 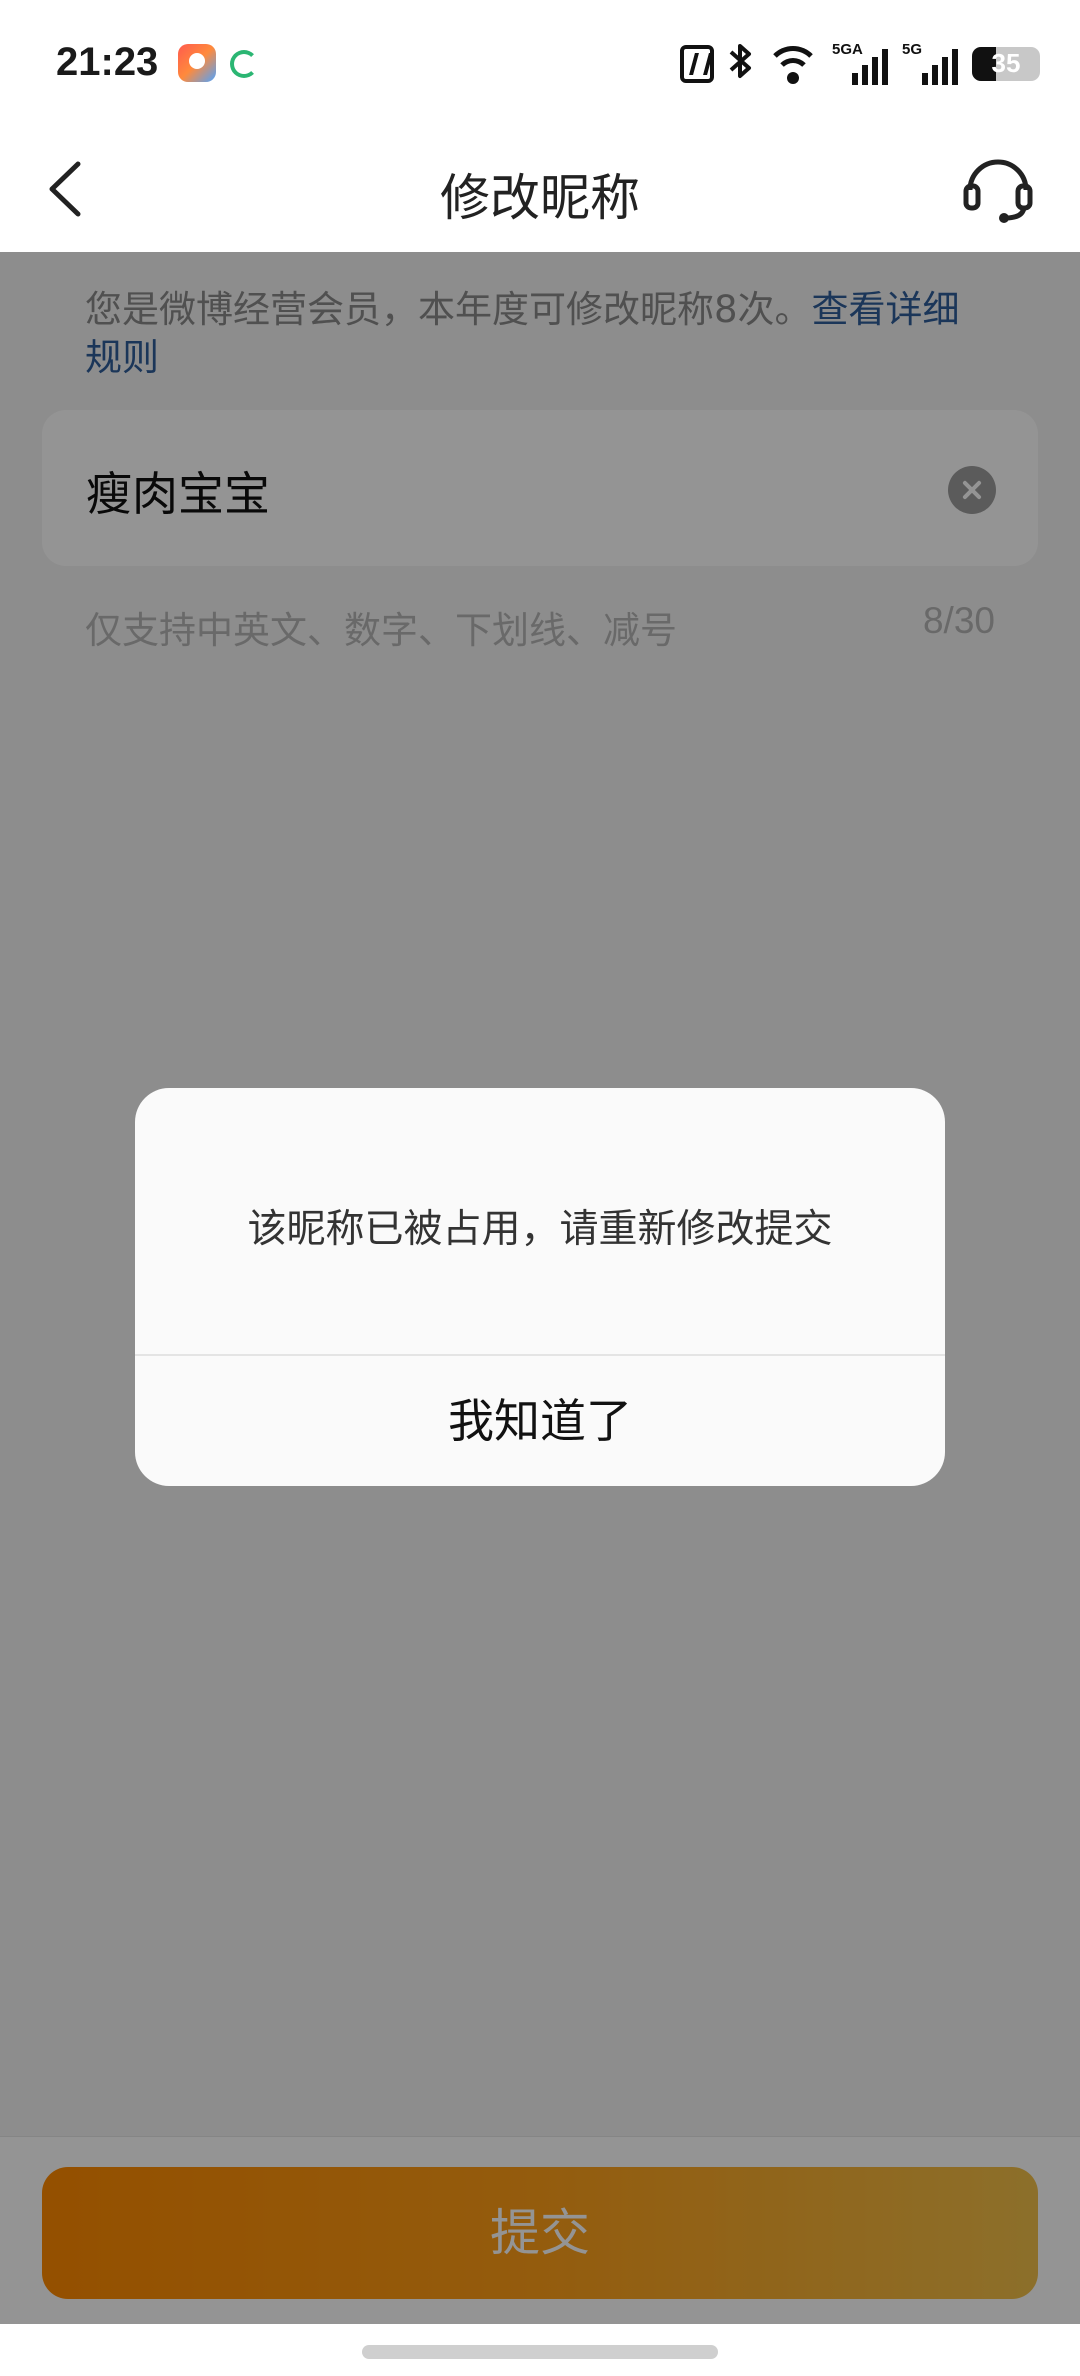 What do you see at coordinates (912, 49) in the screenshot?
I see `signal-5g-label: 5G` at bounding box center [912, 49].